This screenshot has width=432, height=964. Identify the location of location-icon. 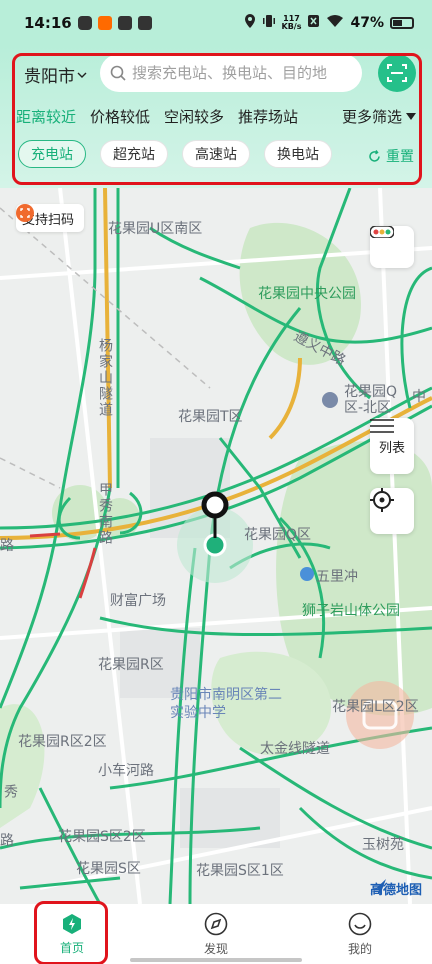
(250, 23).